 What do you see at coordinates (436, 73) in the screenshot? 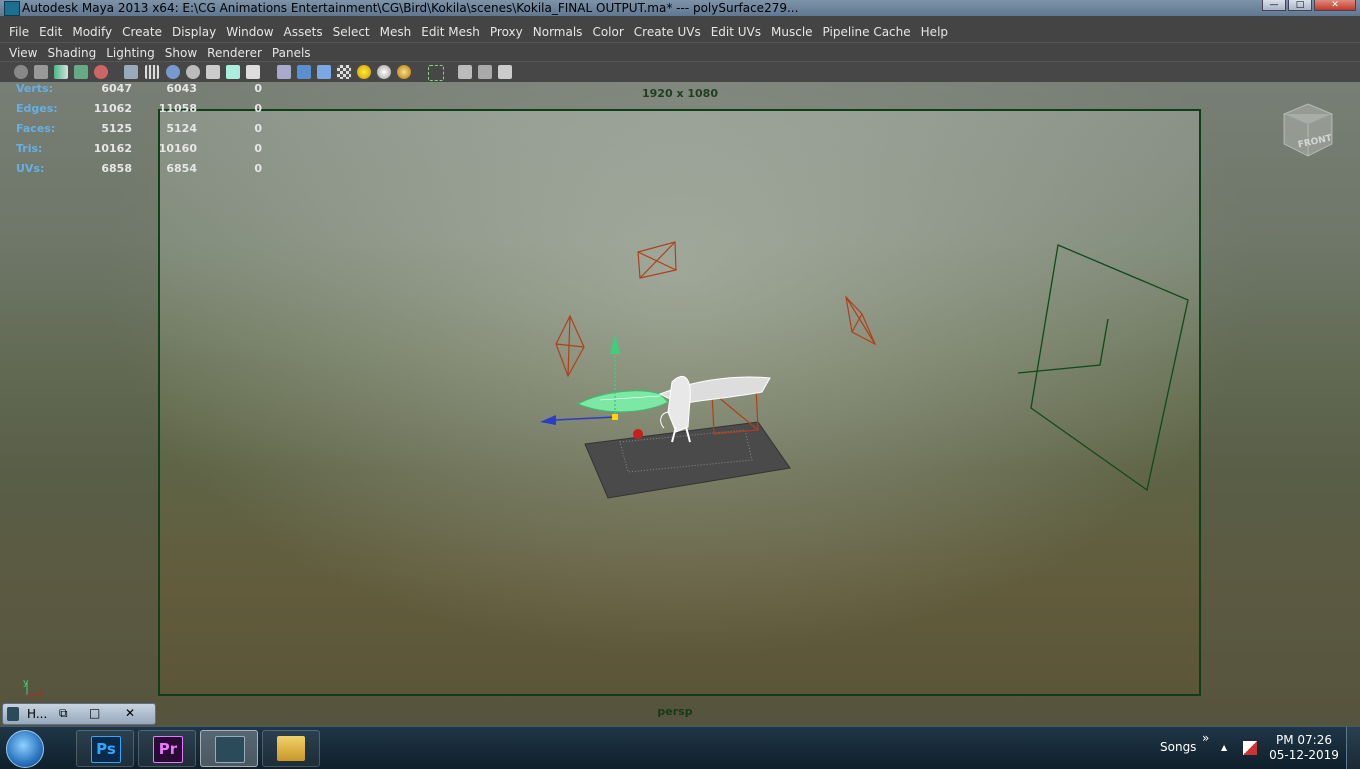
I see `select-camera-icon` at bounding box center [436, 73].